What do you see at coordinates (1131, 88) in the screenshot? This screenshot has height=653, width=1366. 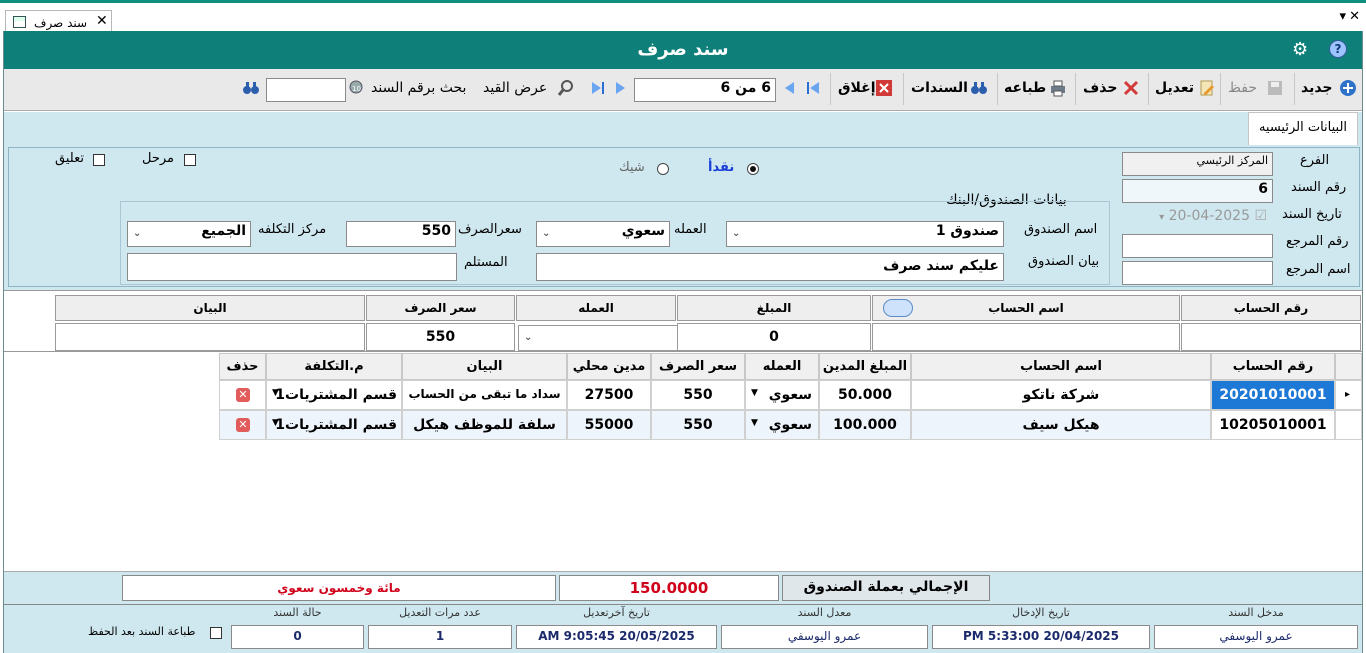 I see `delete-x-icon` at bounding box center [1131, 88].